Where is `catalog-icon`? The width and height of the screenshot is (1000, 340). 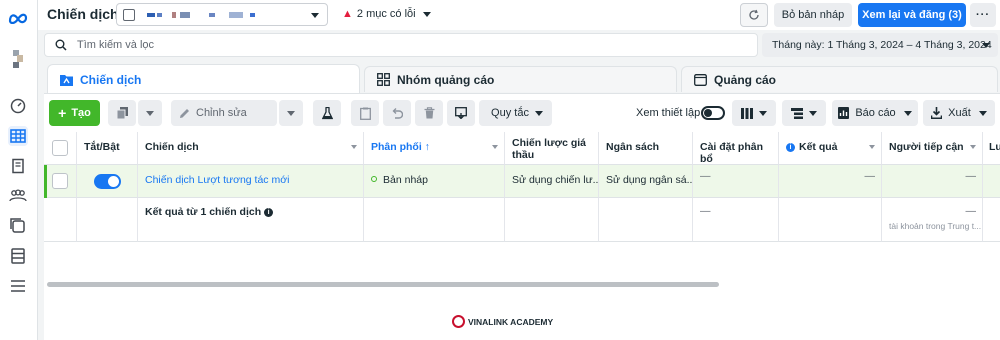
catalog-icon is located at coordinates (18, 226).